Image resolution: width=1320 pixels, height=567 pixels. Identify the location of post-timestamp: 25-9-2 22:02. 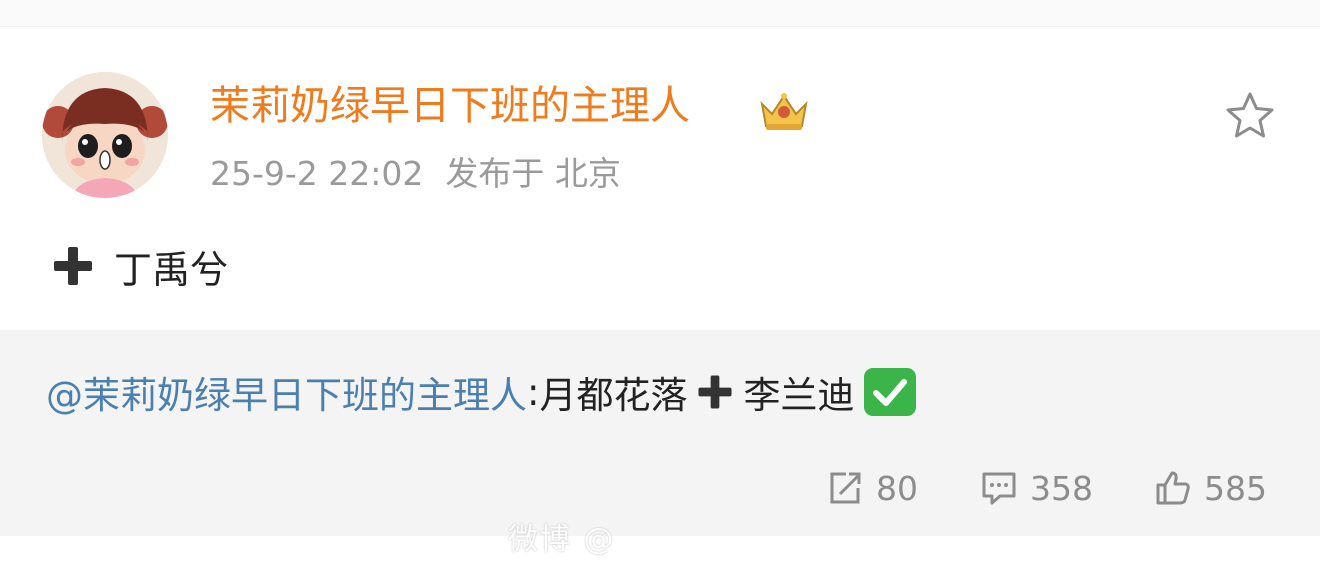
(317, 173).